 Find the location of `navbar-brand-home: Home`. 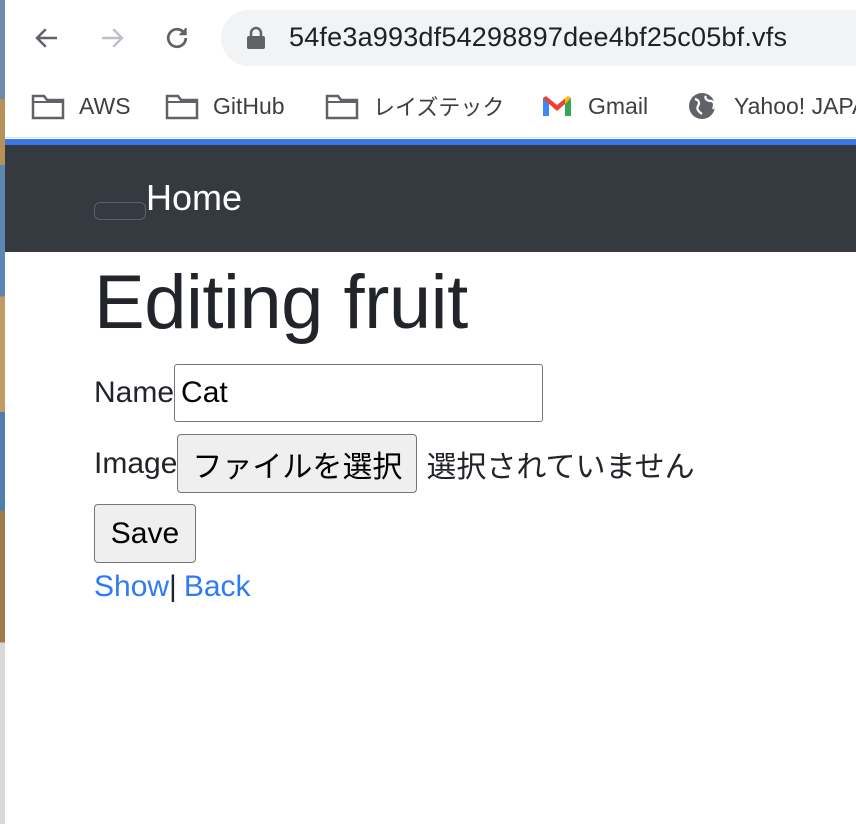

navbar-brand-home: Home is located at coordinates (194, 198).